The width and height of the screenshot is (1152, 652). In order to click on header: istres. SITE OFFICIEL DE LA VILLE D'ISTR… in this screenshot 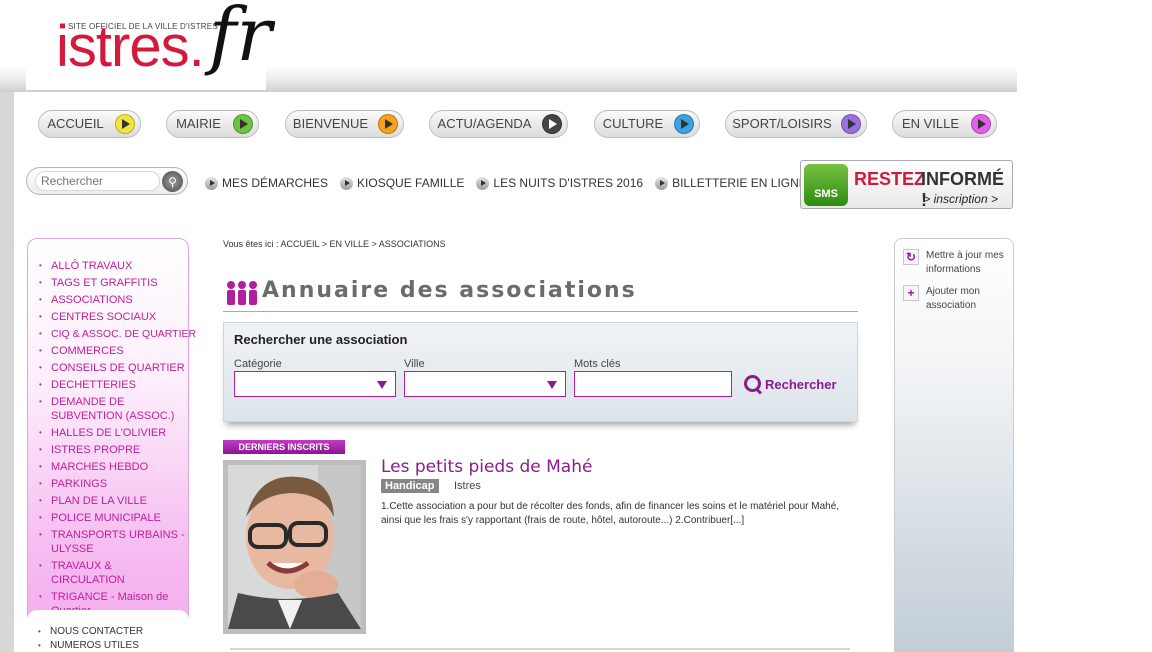, I will do `click(508, 46)`.